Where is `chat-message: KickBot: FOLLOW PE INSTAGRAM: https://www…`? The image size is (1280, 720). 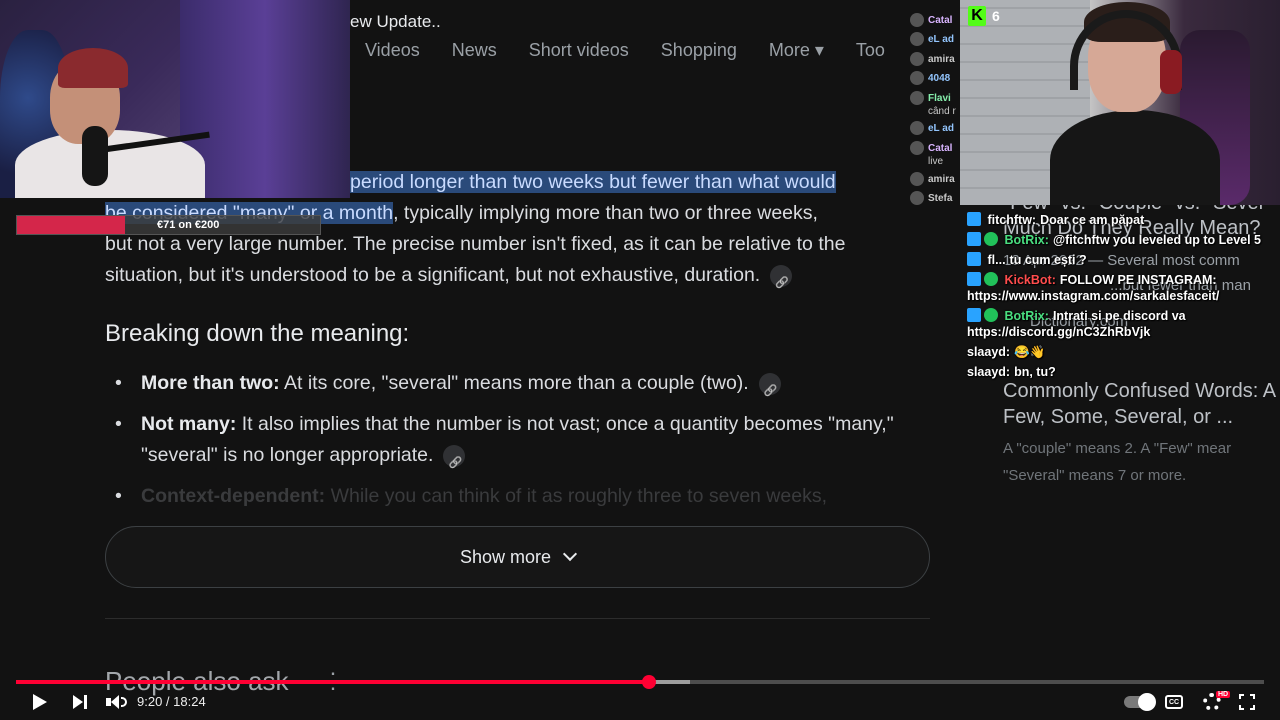
chat-message: KickBot: FOLLOW PE INSTAGRAM: https://www… is located at coordinates (1122, 288).